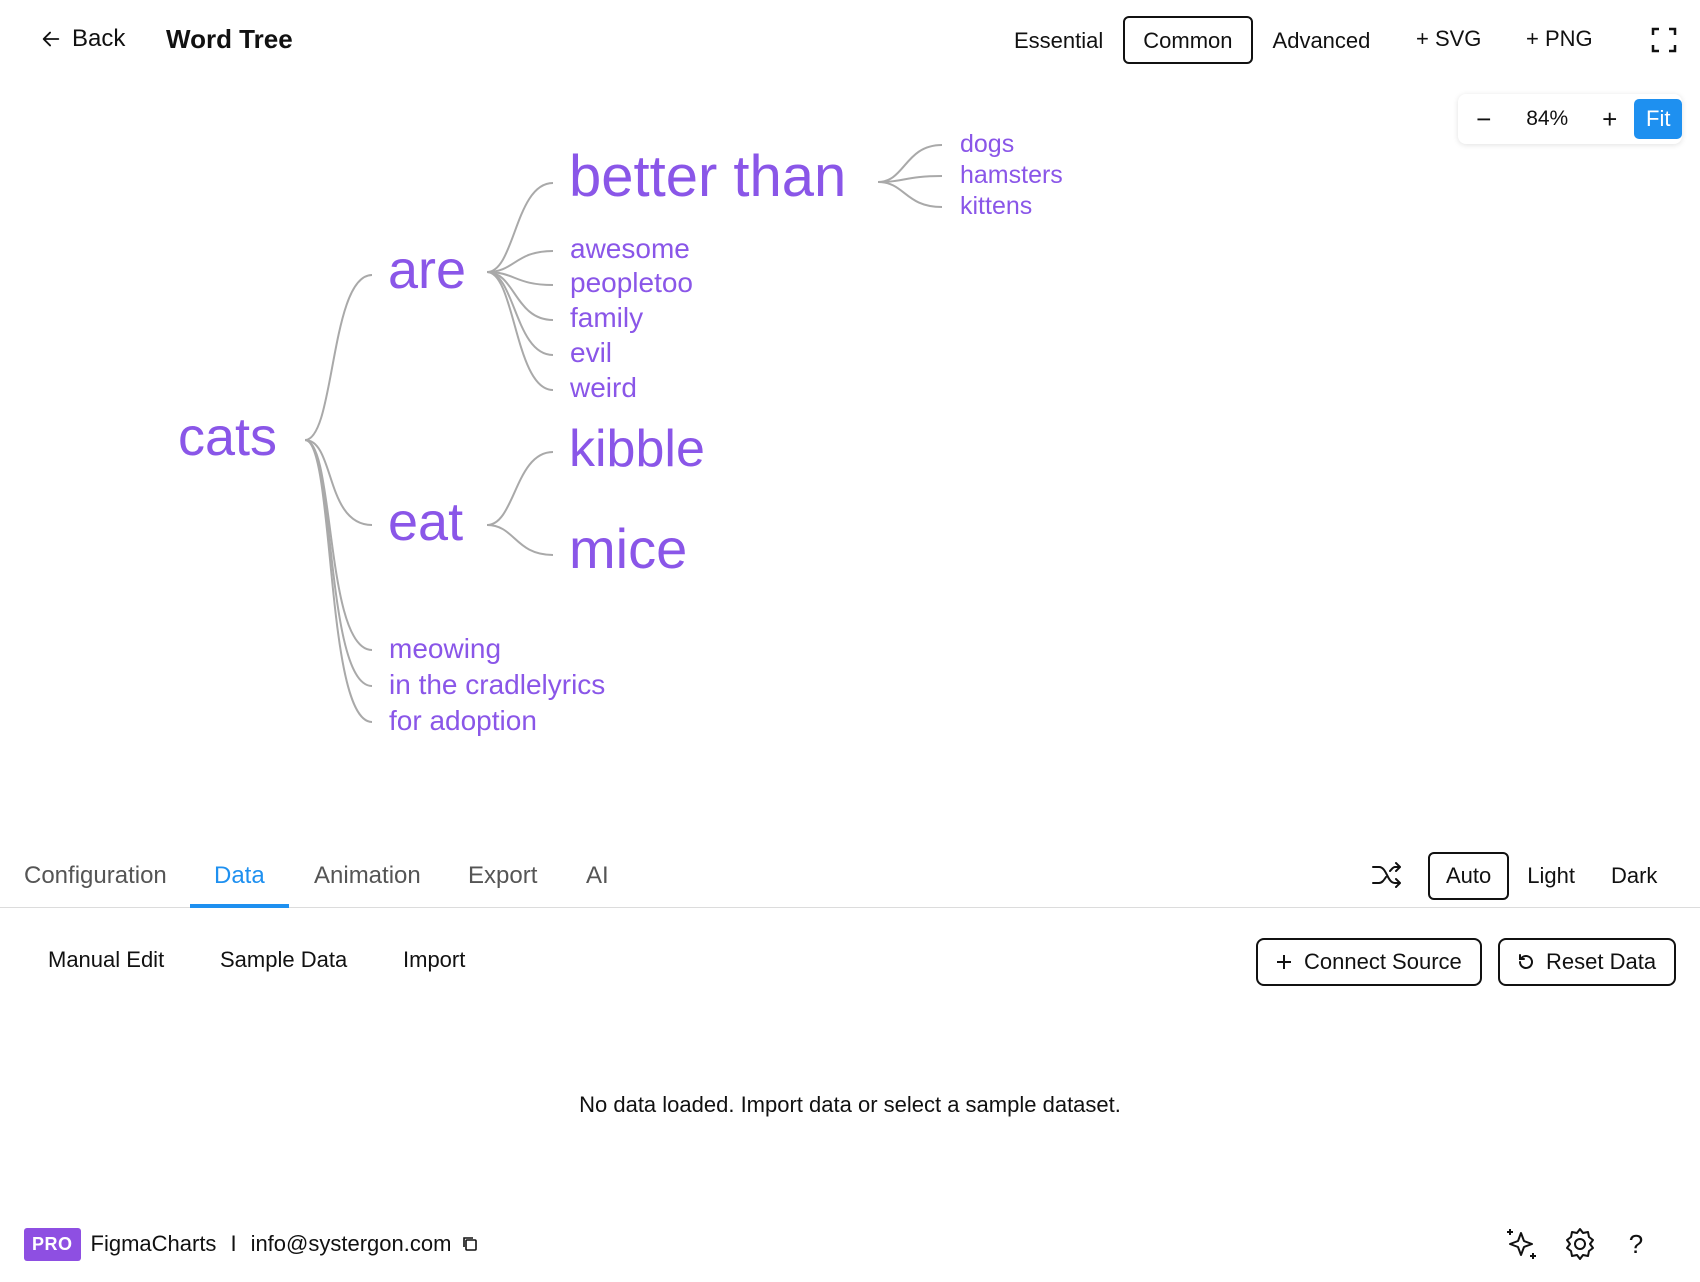 This screenshot has width=1700, height=1282. I want to click on connect-source-button: Connect Source, so click(1369, 962).